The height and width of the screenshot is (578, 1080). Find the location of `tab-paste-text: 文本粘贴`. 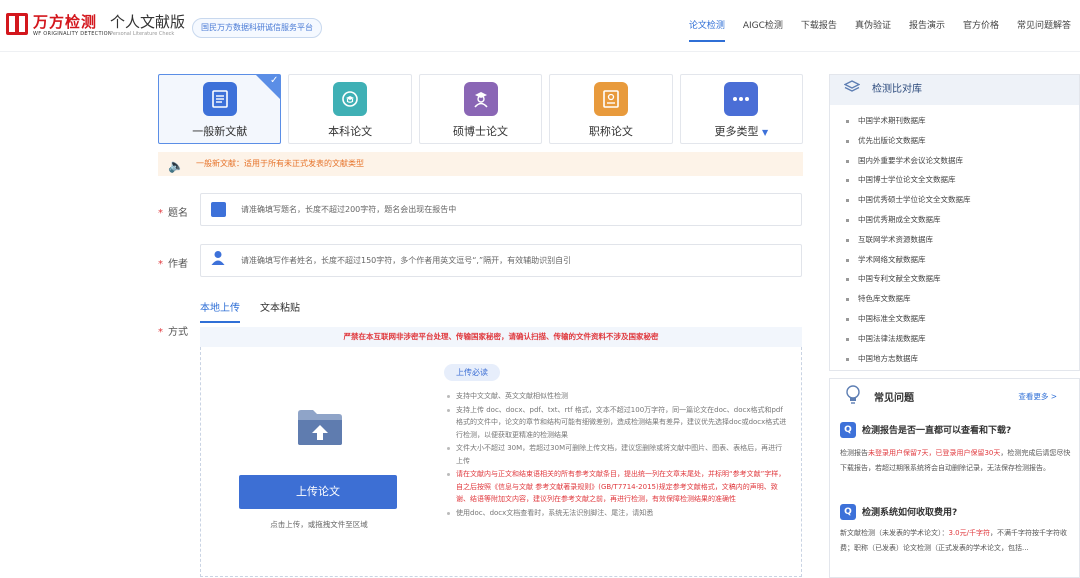

tab-paste-text: 文本粘贴 is located at coordinates (280, 309).